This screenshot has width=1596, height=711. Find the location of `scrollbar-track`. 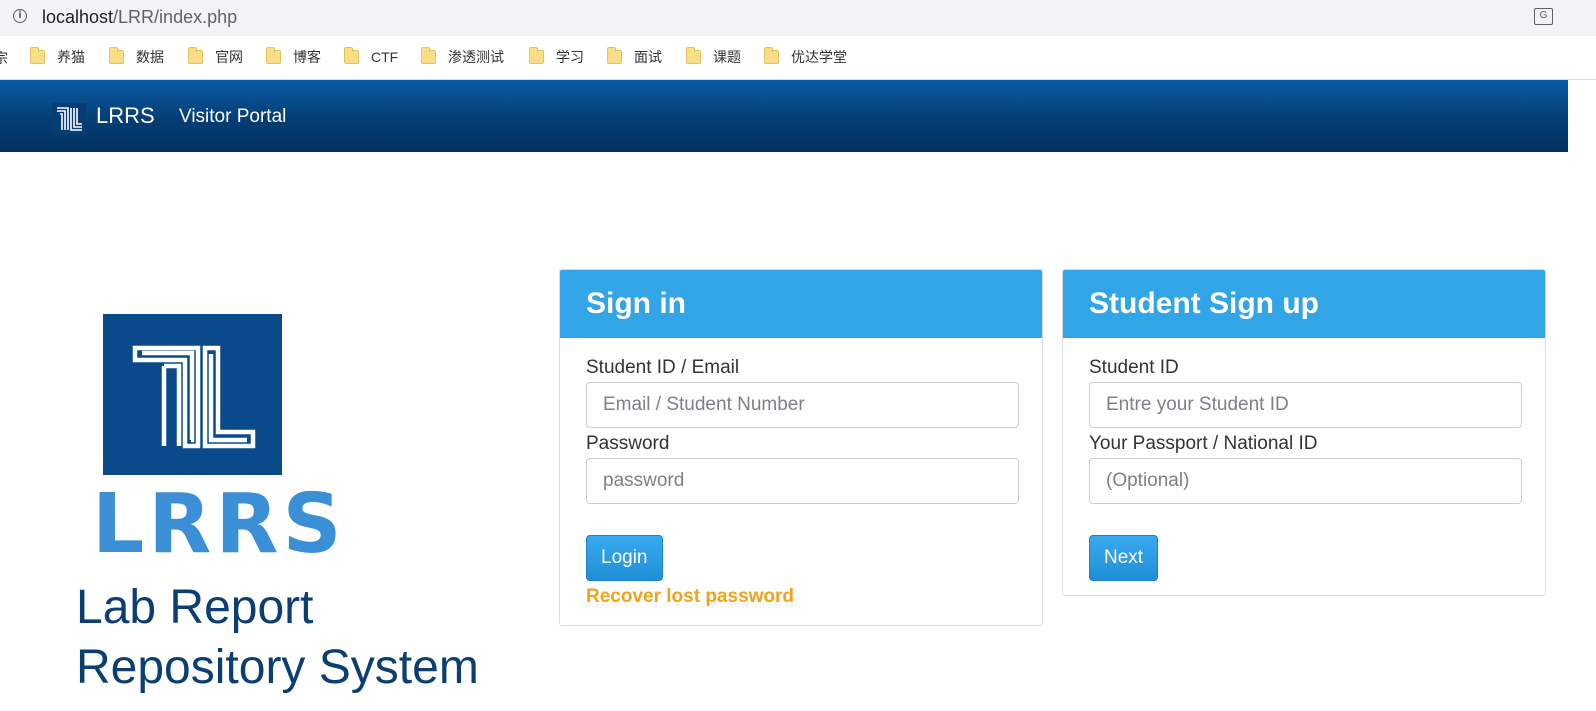

scrollbar-track is located at coordinates (1582, 395).